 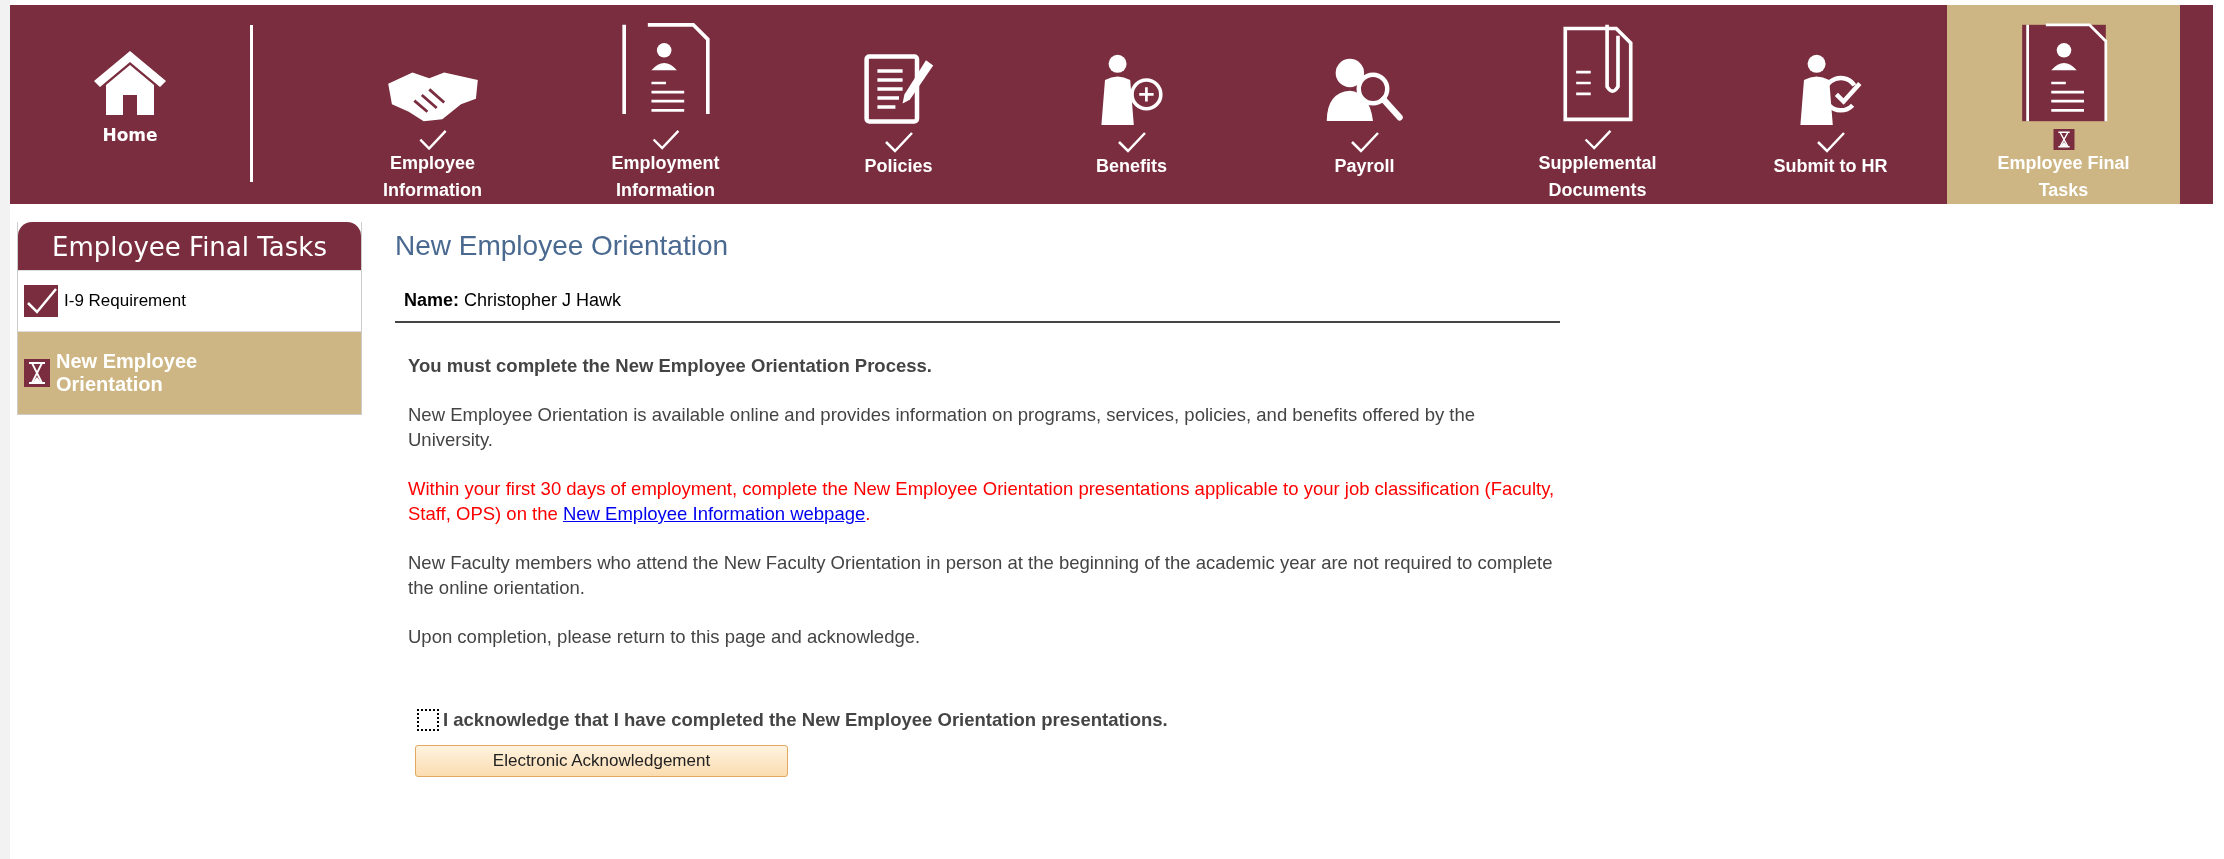 What do you see at coordinates (942, 427) in the screenshot?
I see `body-text: New Employee Orientation is available online and provides information on programs, services, policies, and benefits offered by the University.` at bounding box center [942, 427].